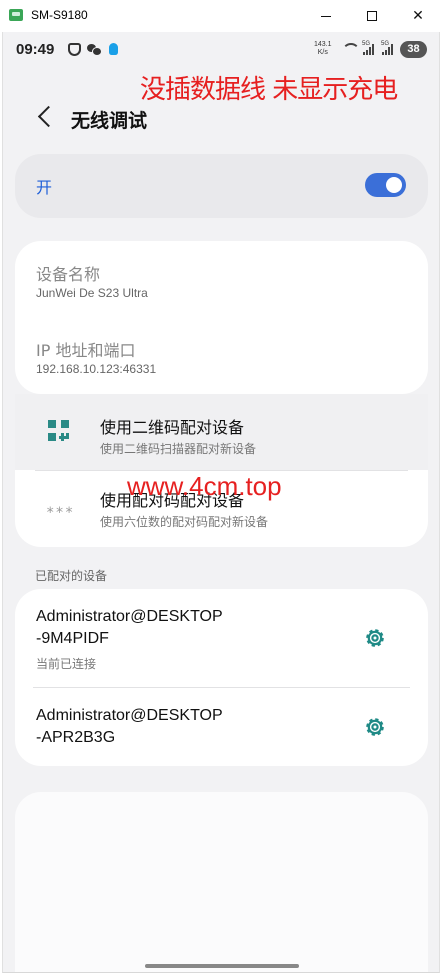 The width and height of the screenshot is (442, 976). What do you see at coordinates (178, 449) in the screenshot?
I see `pair-with-qr-subtitle: 使用二维码扫描器配对新设备` at bounding box center [178, 449].